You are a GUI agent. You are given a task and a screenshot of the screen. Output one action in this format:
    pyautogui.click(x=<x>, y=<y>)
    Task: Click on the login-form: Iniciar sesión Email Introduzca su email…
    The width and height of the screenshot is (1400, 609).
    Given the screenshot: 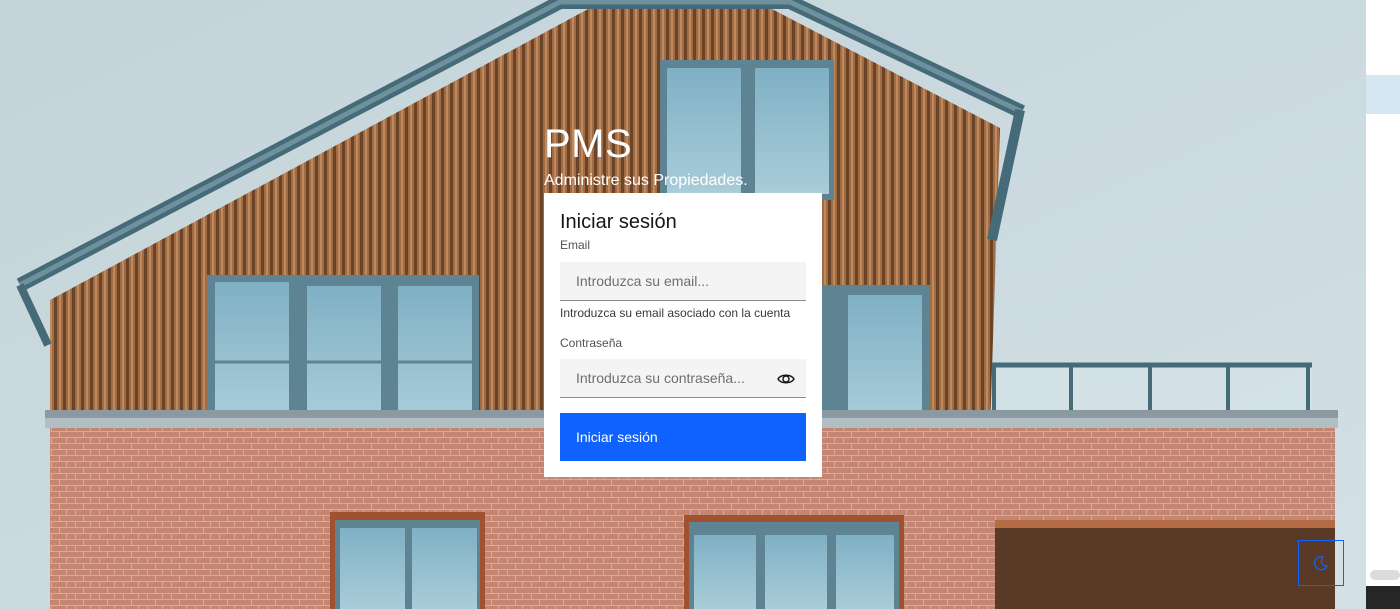 What is the action you would take?
    pyautogui.click(x=683, y=335)
    